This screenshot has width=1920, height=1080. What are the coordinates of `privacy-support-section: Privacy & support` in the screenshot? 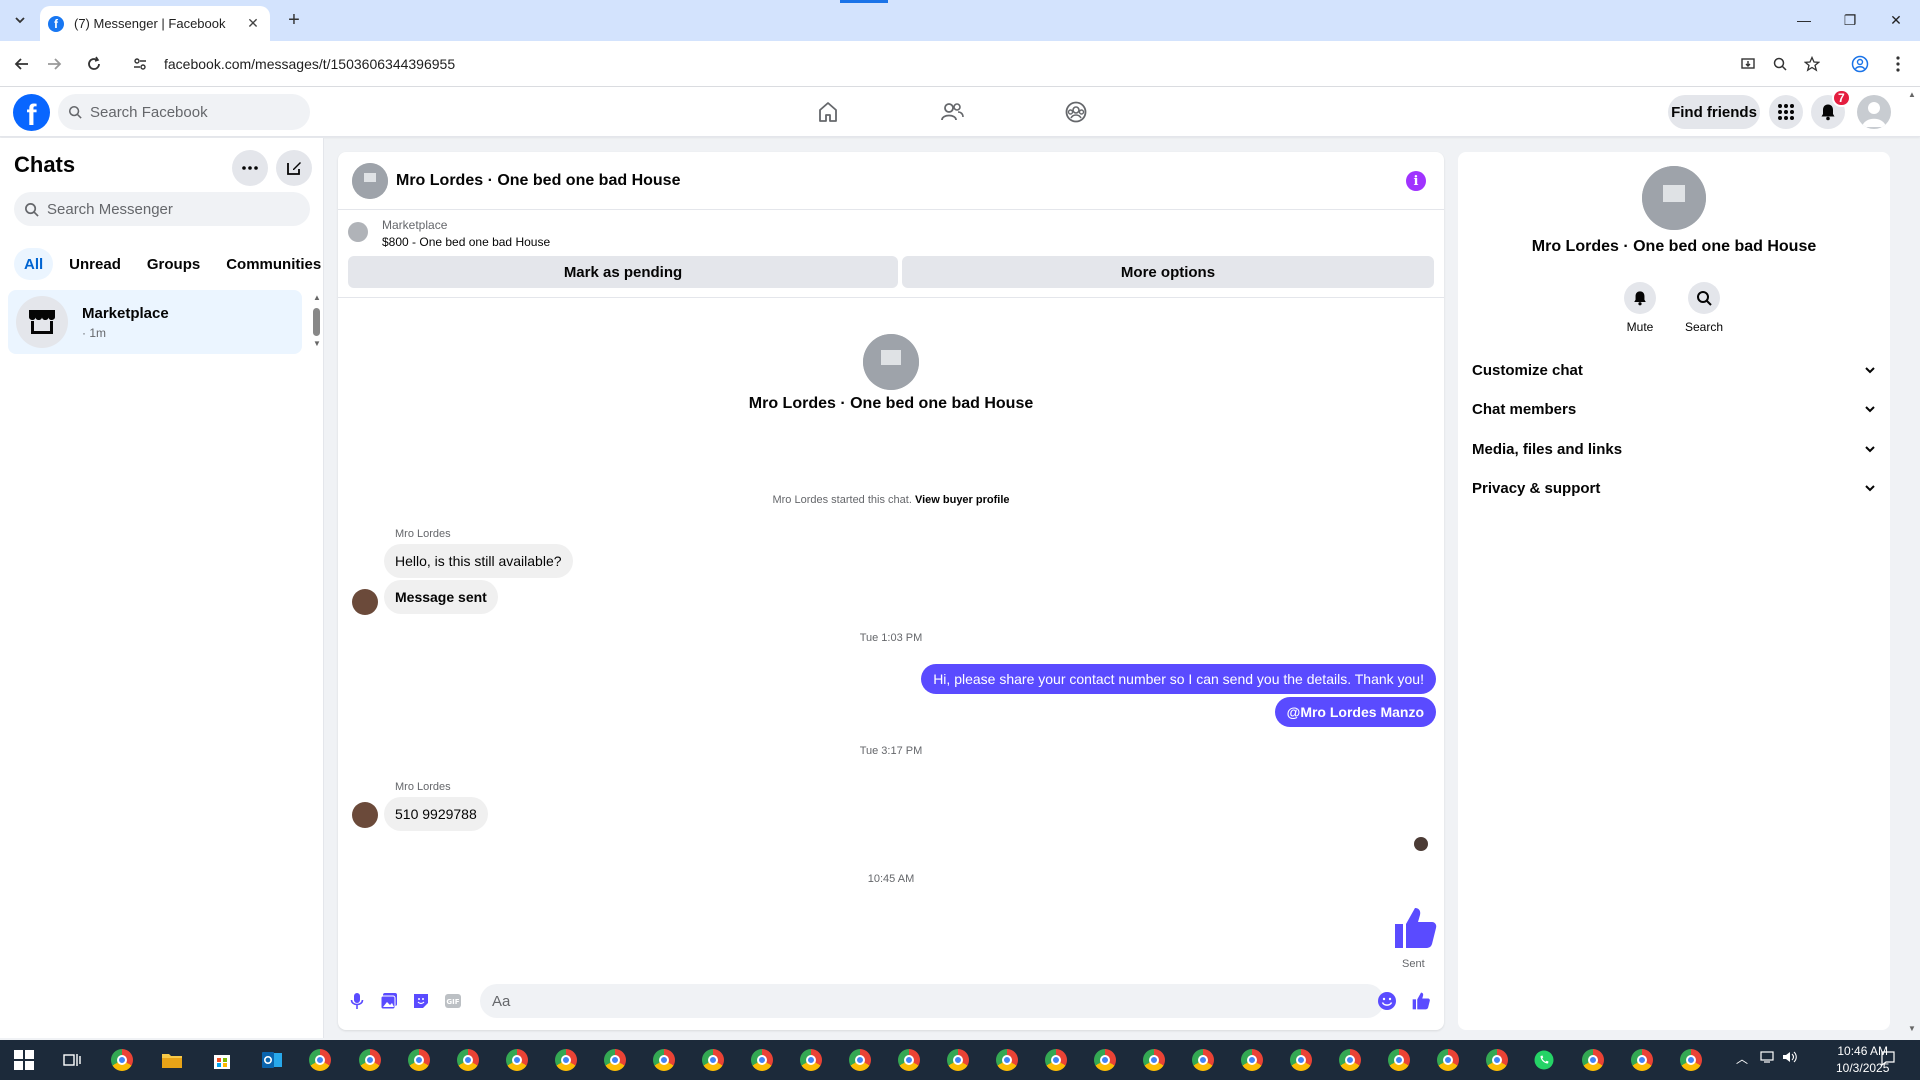 It's located at (1674, 488).